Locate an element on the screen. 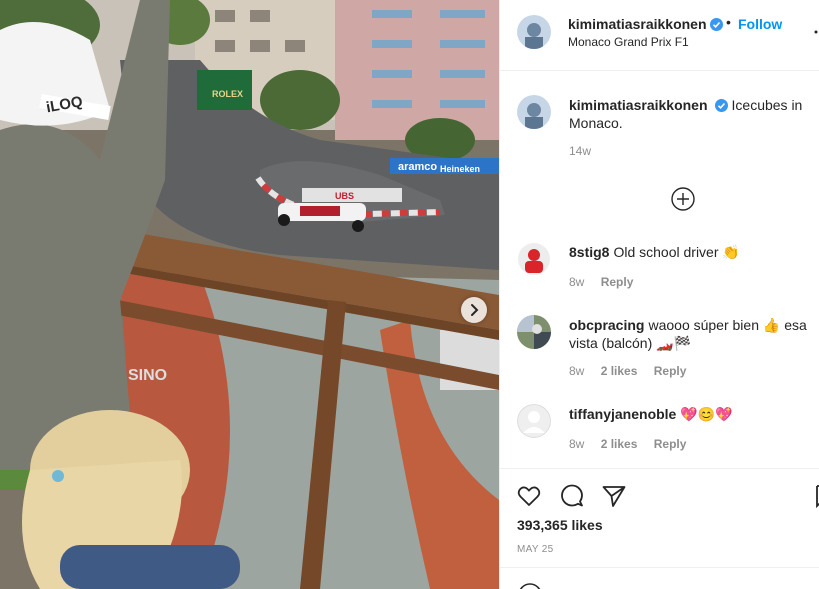 This screenshot has width=819, height=589. comment-text-block: 8stig8 Old school driver 👏 is located at coordinates (691, 252).